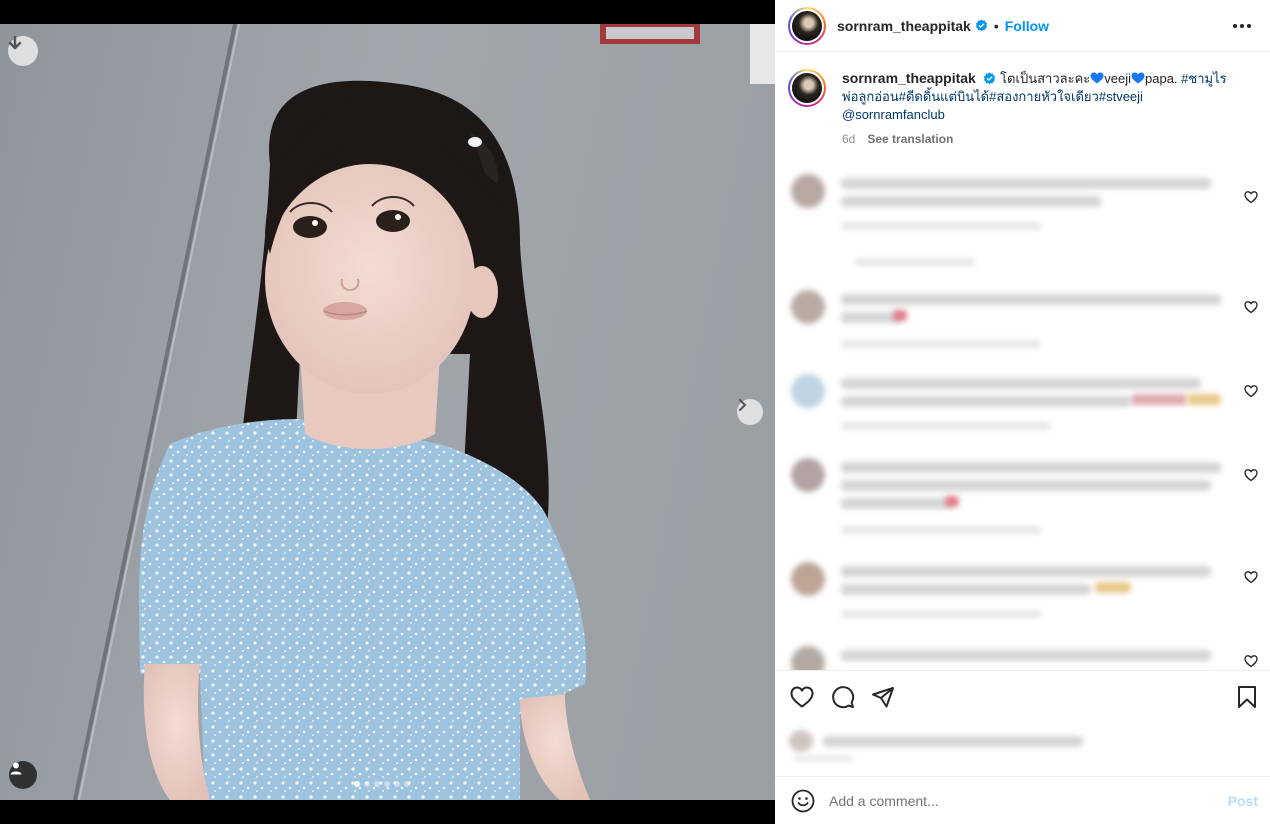  I want to click on comment-input, so click(1019, 800).